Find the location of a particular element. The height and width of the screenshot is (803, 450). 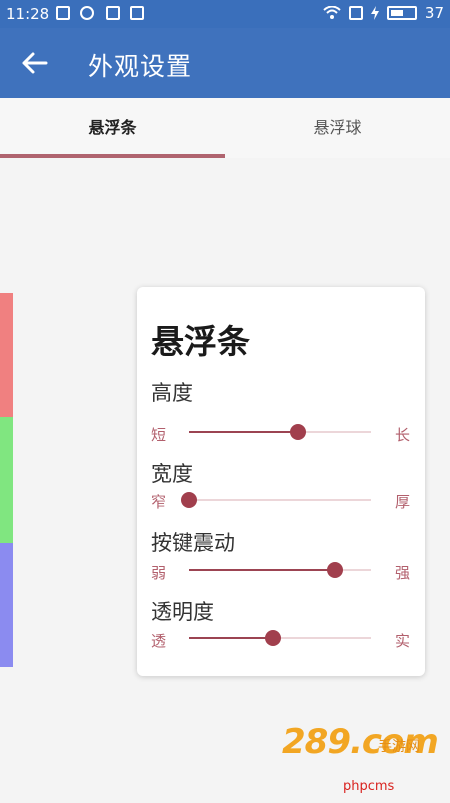

opacity-slider-thumb is located at coordinates (272, 638).